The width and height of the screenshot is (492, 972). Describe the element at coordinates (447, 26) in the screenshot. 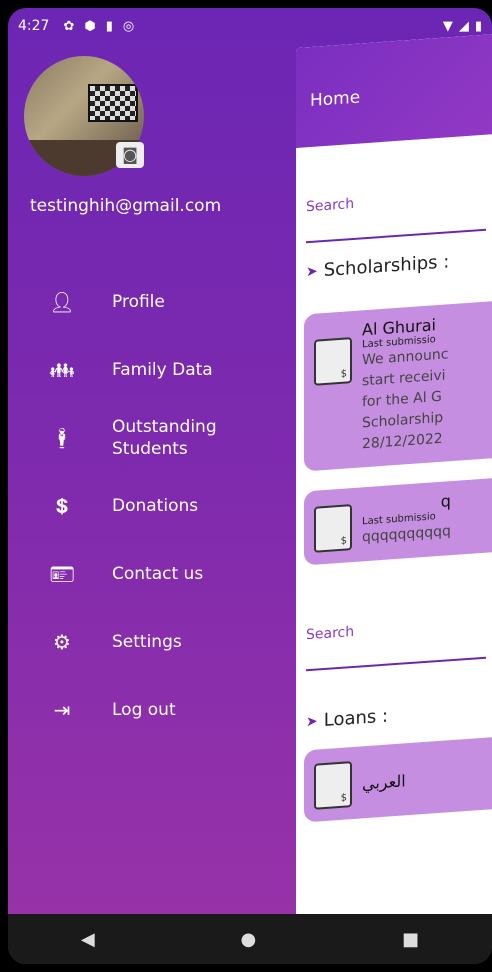

I see `wifi-icon: ▼` at that location.